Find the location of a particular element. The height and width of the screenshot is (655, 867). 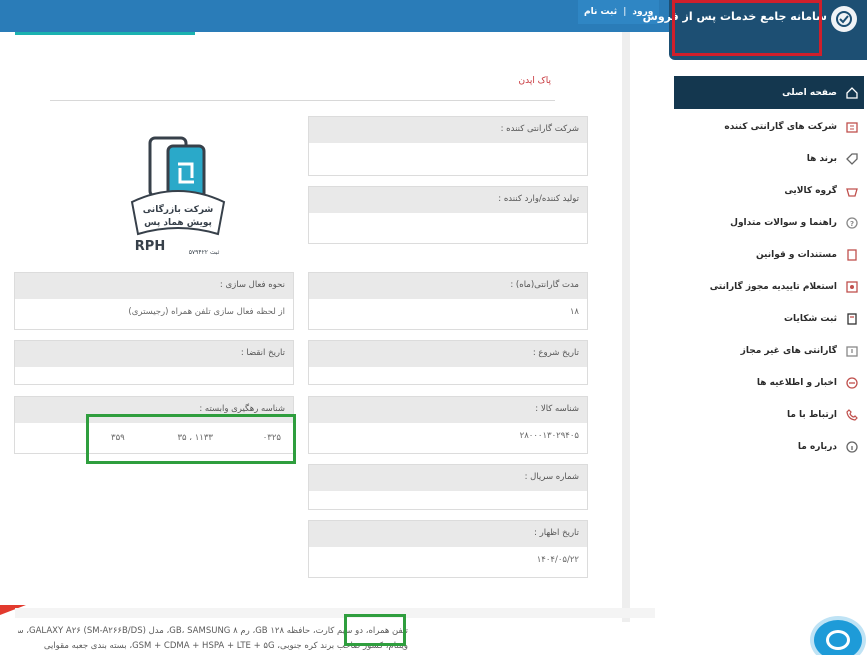

breadcrumb-divider is located at coordinates (302, 100).